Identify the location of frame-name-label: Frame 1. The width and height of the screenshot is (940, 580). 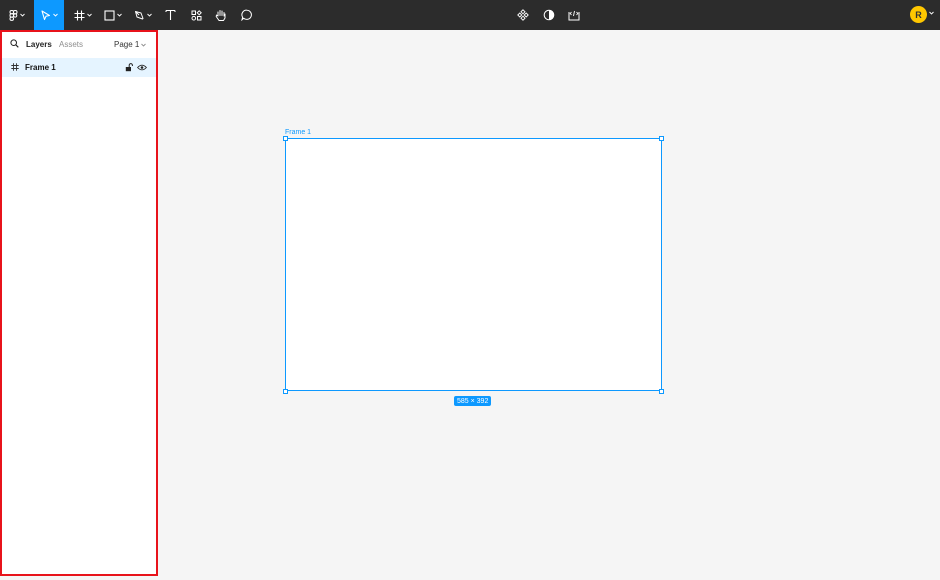
(298, 132).